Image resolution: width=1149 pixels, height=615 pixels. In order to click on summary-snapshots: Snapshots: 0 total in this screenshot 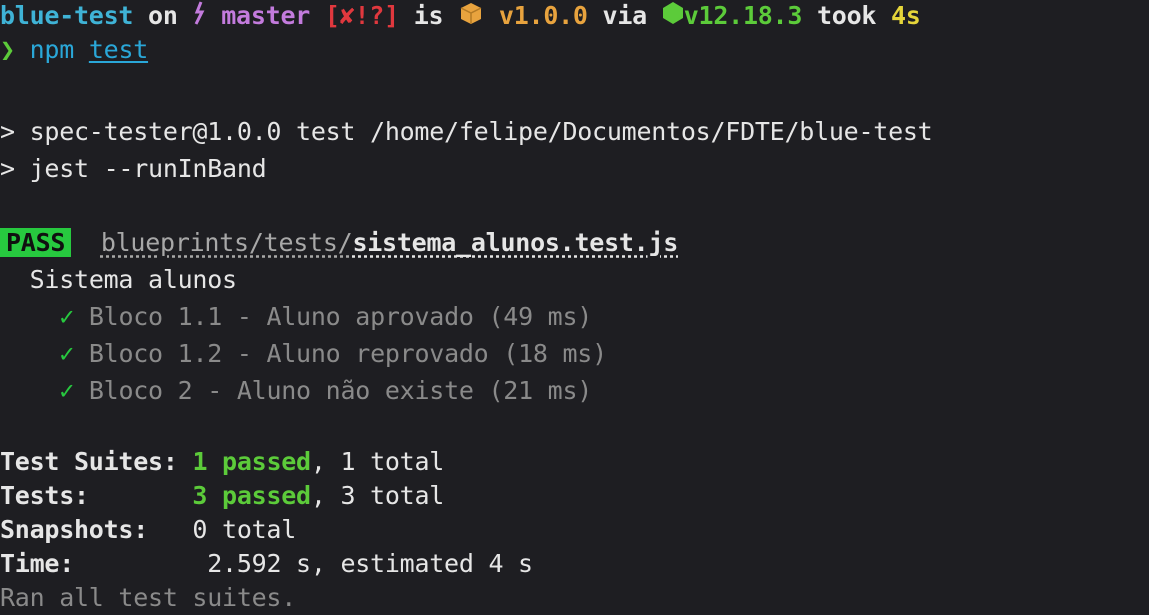, I will do `click(148, 530)`.